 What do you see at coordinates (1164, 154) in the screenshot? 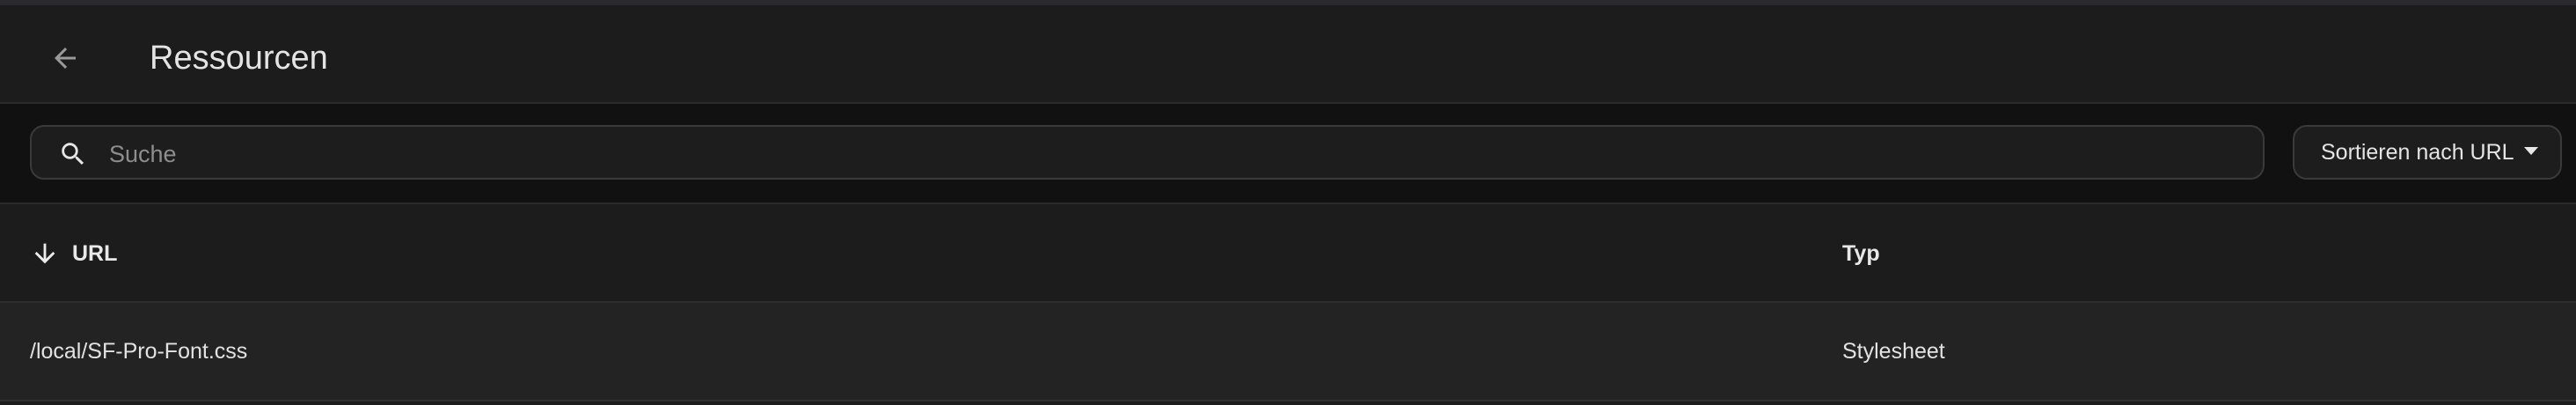
I see `search-input` at bounding box center [1164, 154].